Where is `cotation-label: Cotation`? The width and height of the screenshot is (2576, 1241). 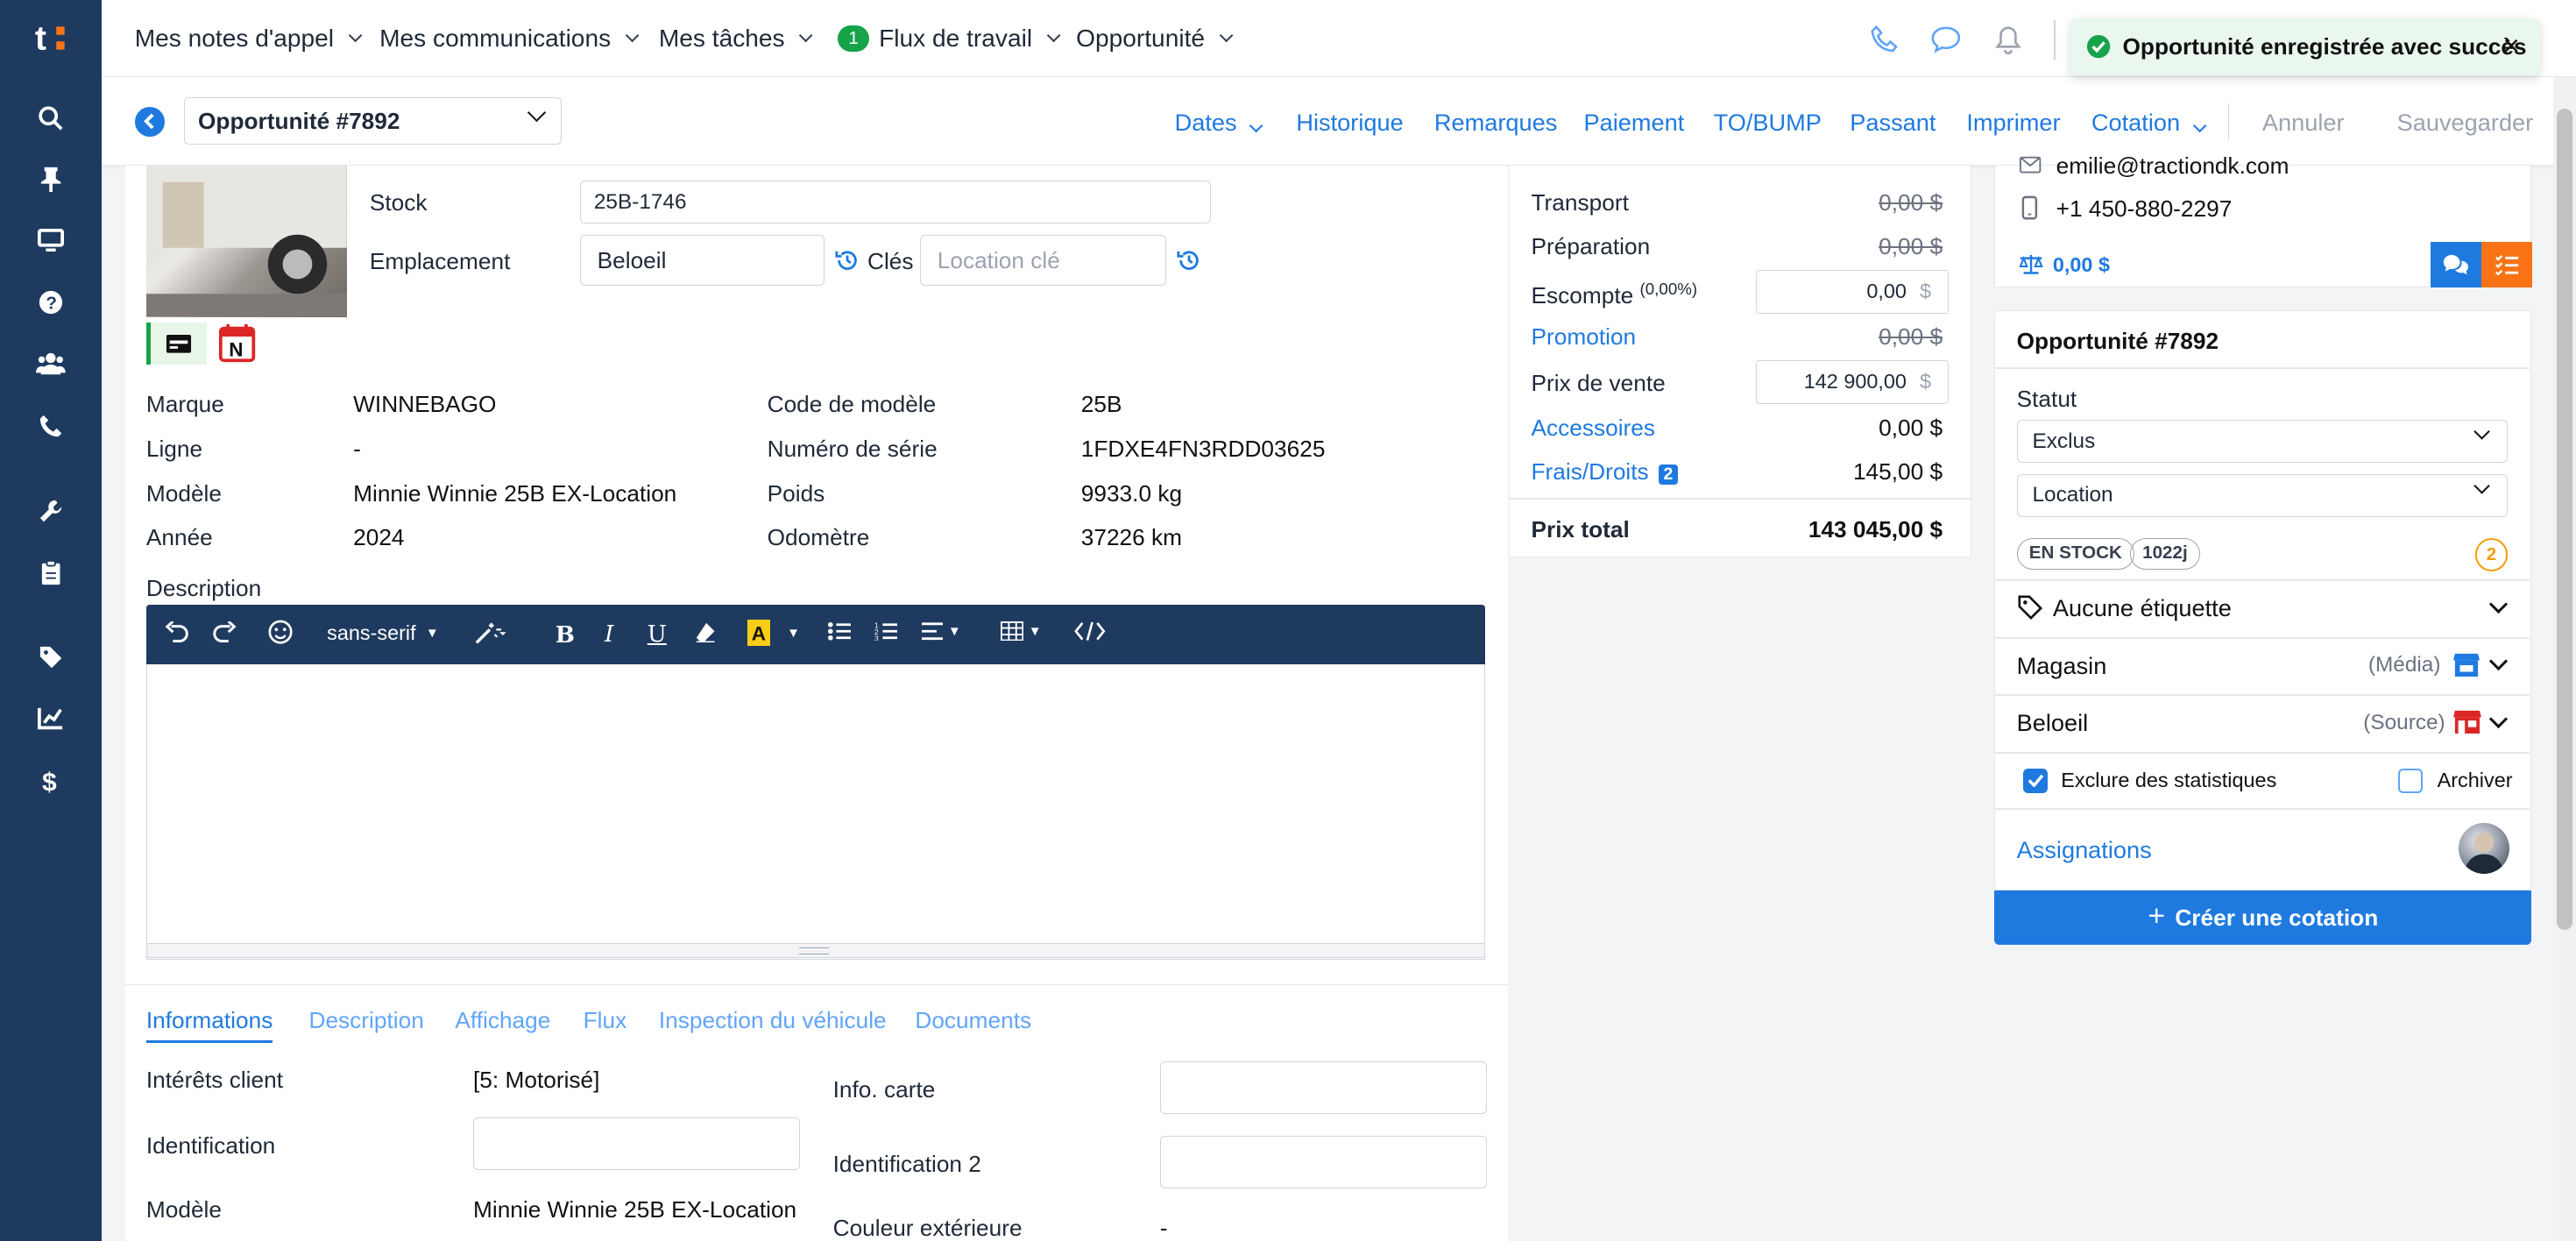
cotation-label: Cotation is located at coordinates (2136, 122).